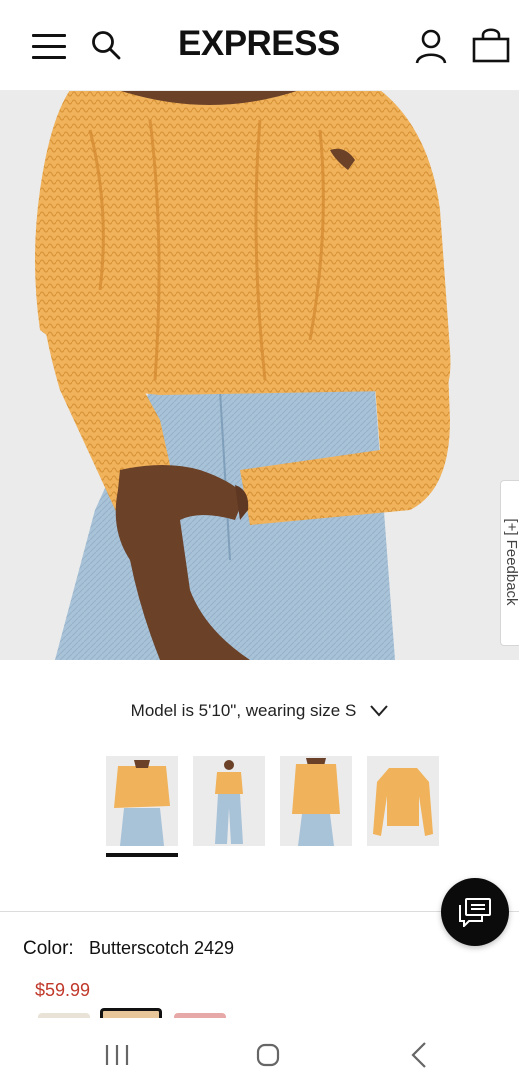  I want to click on site-header: EXPRESS, so click(259, 45).